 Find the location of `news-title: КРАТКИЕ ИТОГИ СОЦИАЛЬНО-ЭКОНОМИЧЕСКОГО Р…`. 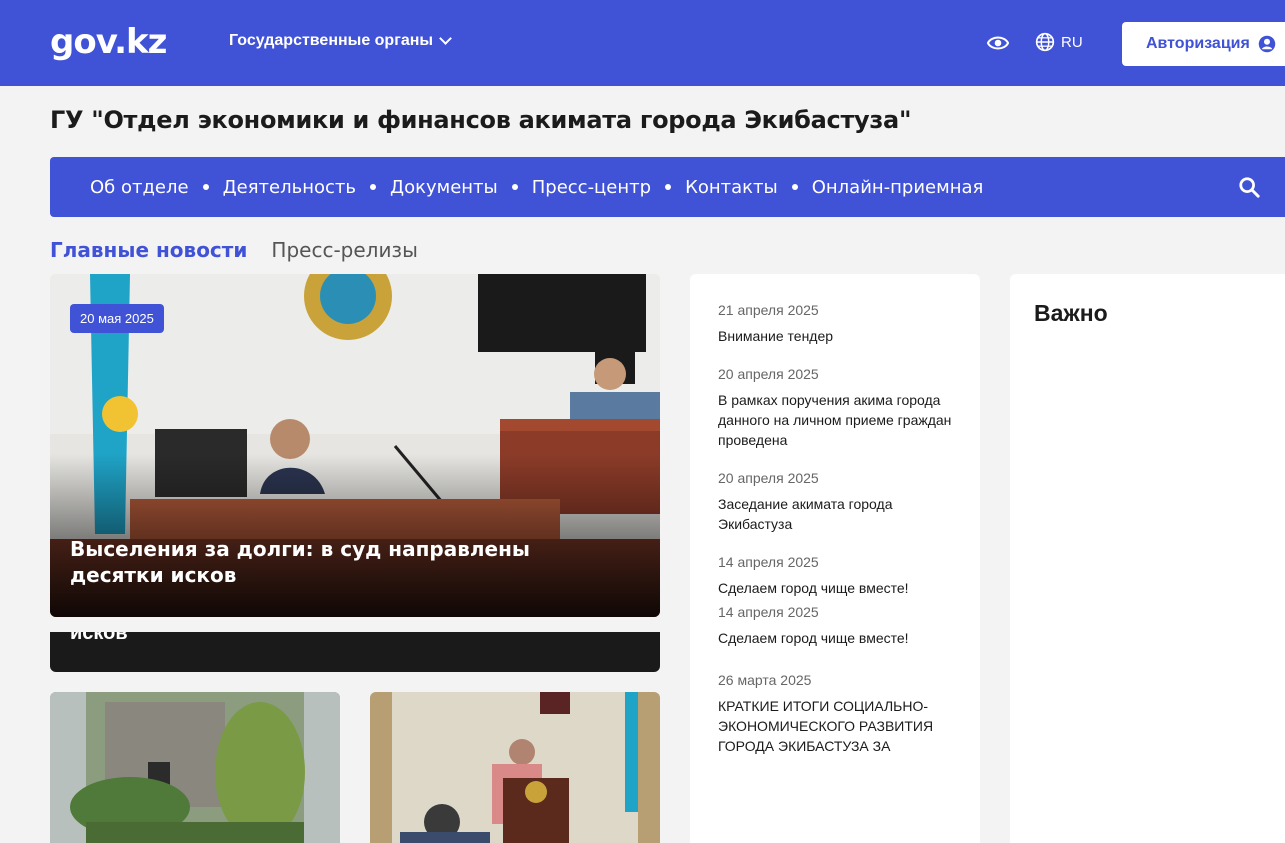

news-title: КРАТКИЕ ИТОГИ СОЦИАЛЬНО-ЭКОНОМИЧЕСКОГО Р… is located at coordinates (835, 726).